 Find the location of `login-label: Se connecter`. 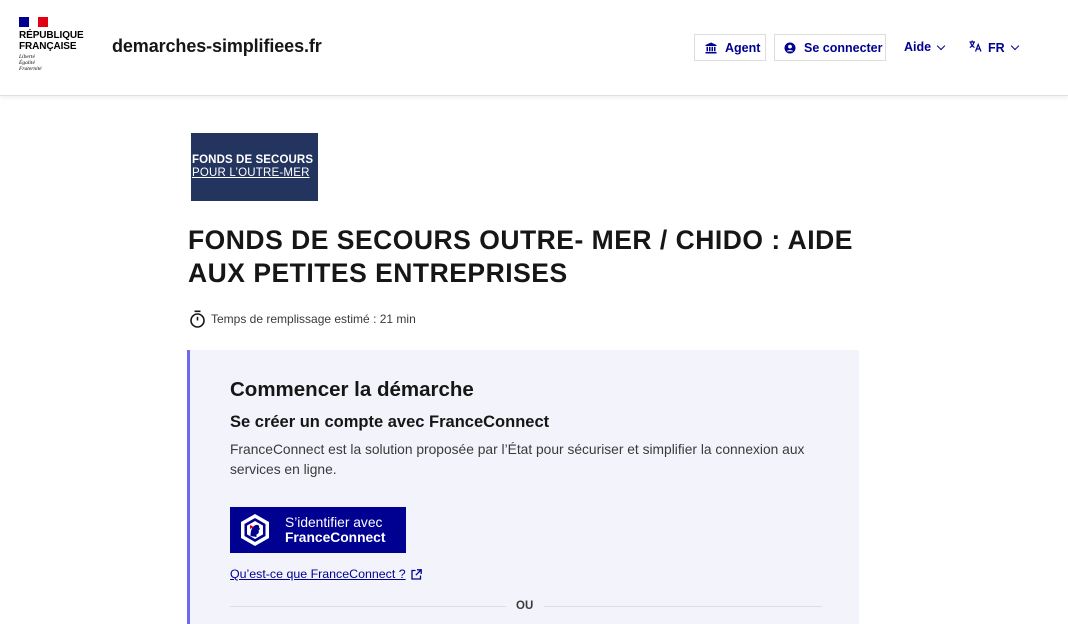

login-label: Se connecter is located at coordinates (843, 47).